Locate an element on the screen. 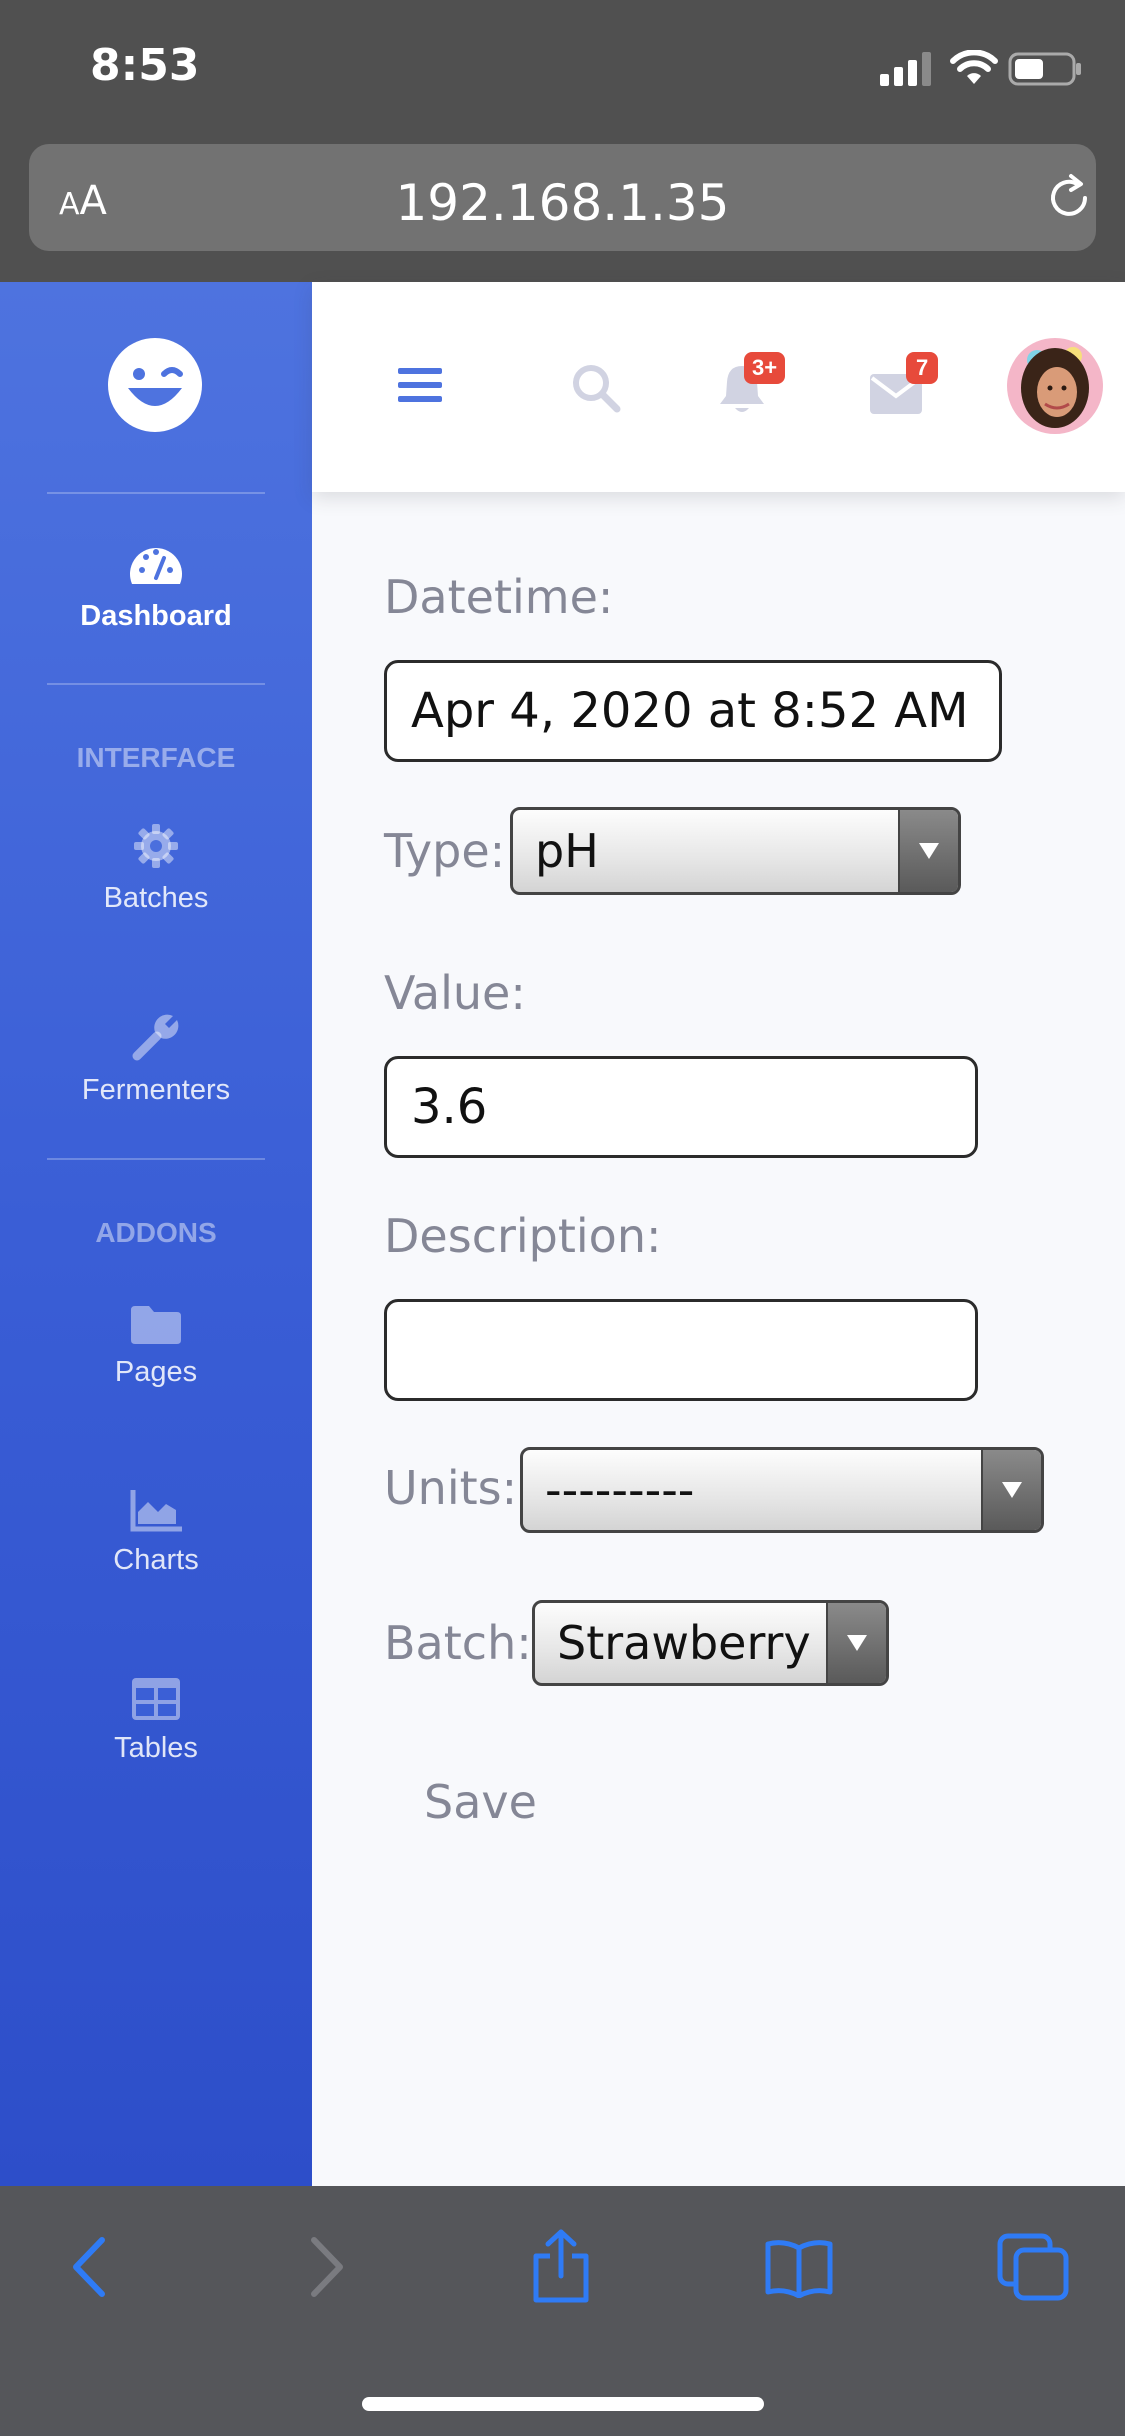 The height and width of the screenshot is (2436, 1125). table-icon is located at coordinates (156, 1699).